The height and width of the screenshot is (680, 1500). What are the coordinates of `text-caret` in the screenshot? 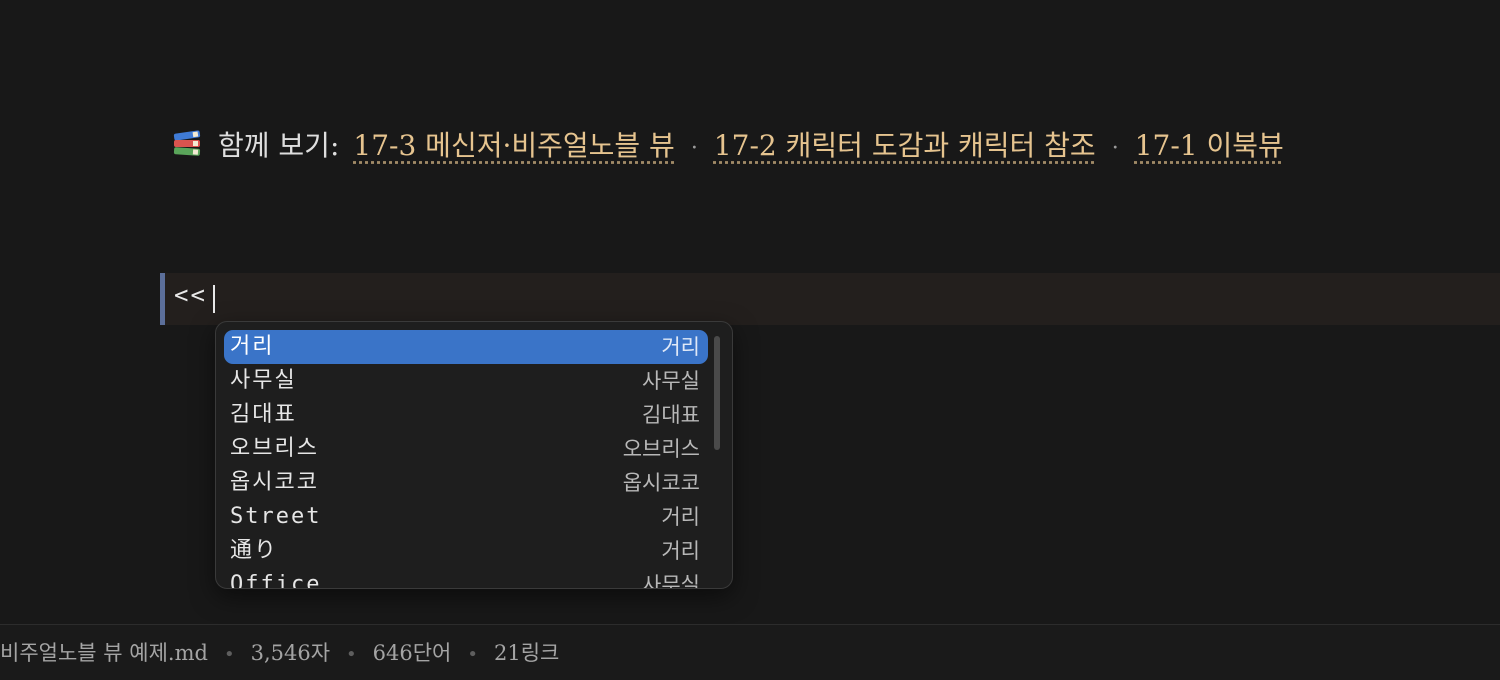 It's located at (214, 299).